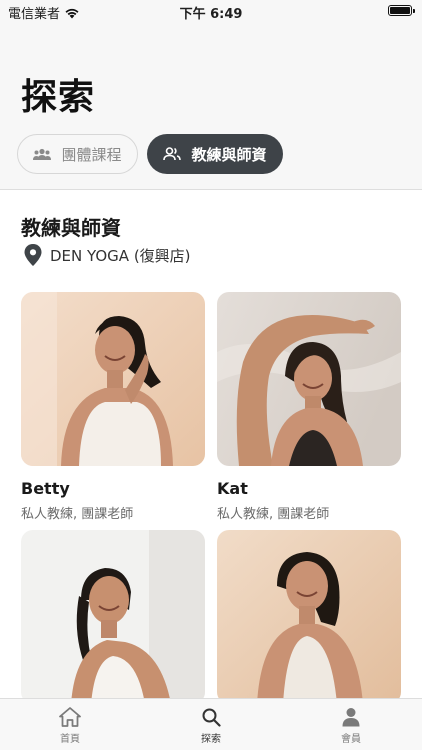  I want to click on location-pin-icon, so click(33, 255).